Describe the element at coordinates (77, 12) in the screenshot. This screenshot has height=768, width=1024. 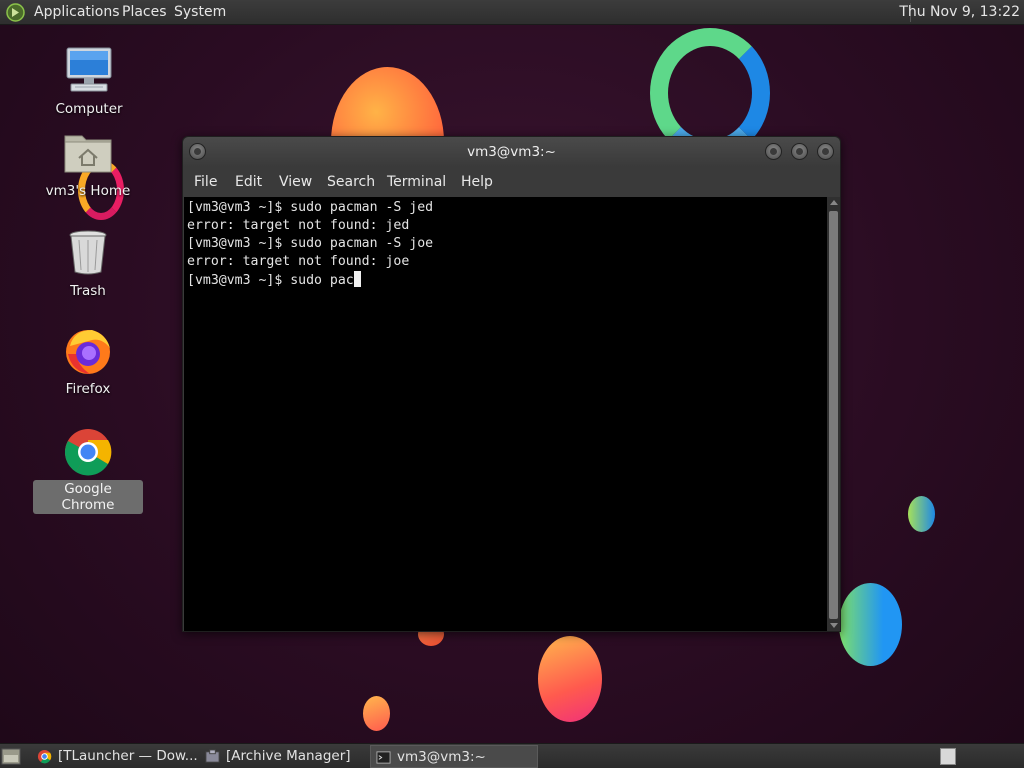
I see `applications-menu: Applications` at that location.